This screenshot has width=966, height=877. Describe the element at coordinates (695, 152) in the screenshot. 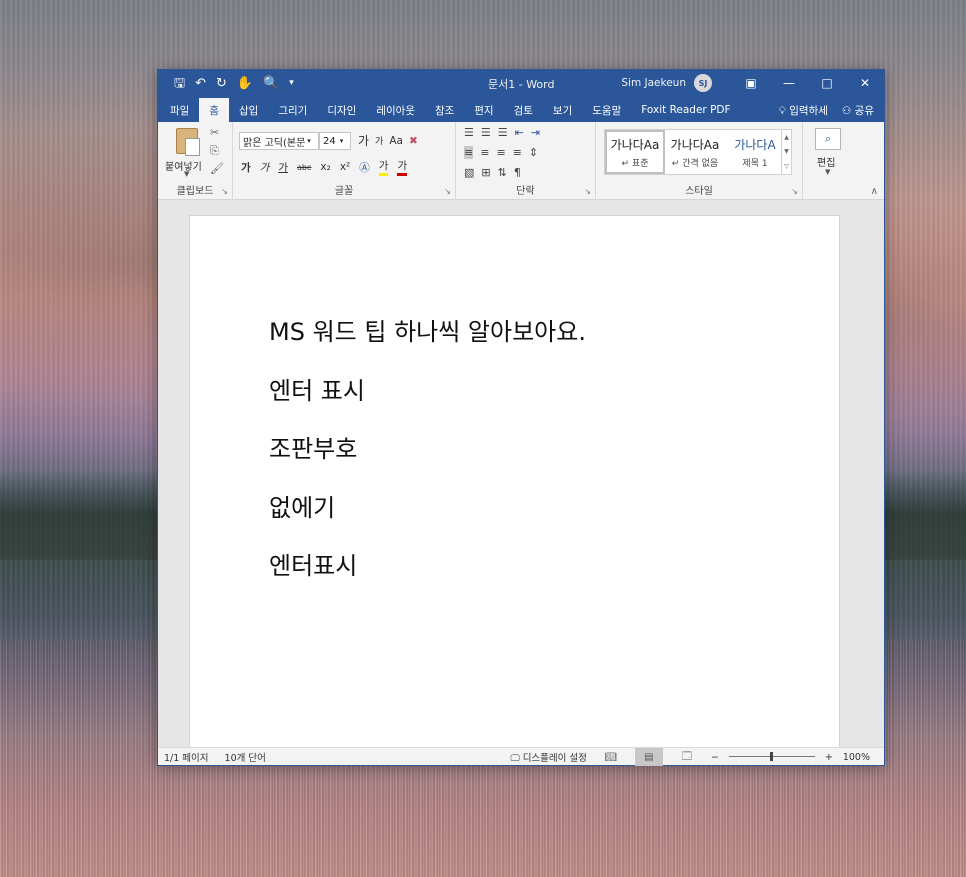

I see `style-no-spacing: 가나다Aa ↵ 간격 없음` at that location.